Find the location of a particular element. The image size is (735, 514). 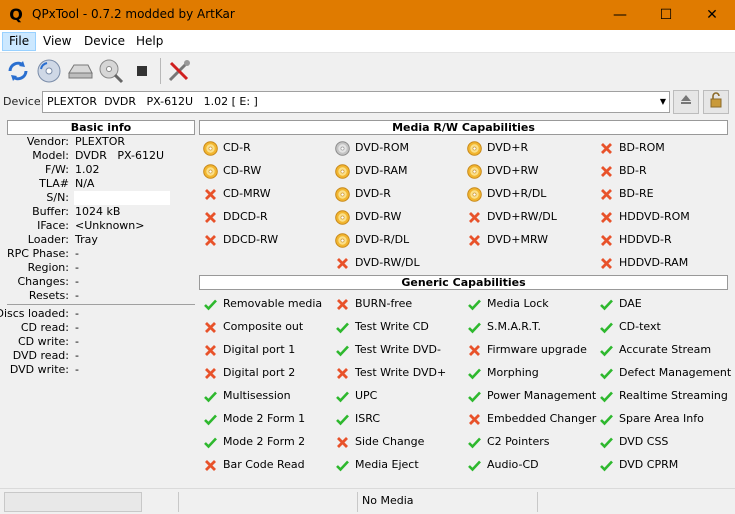

capability-label: C2 Pointers is located at coordinates (518, 441).